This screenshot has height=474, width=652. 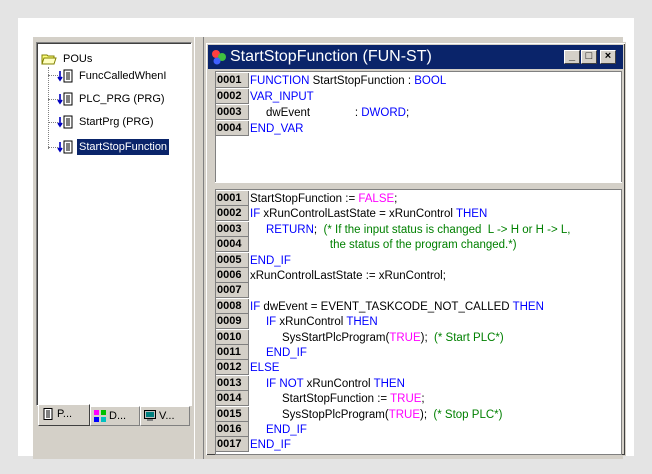 I want to click on keyword-token: FUNCTION, so click(x=280, y=81).